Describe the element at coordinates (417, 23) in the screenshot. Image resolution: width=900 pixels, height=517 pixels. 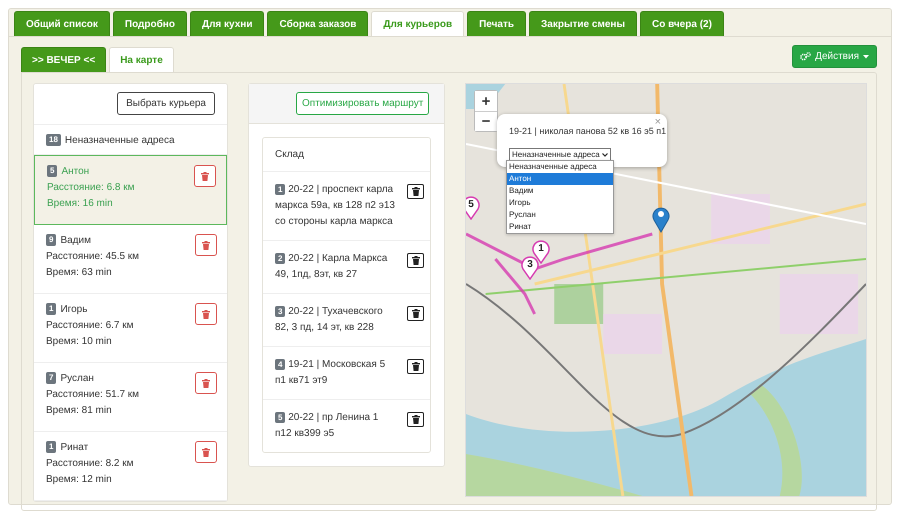
I see `tab: Для курьеров` at that location.